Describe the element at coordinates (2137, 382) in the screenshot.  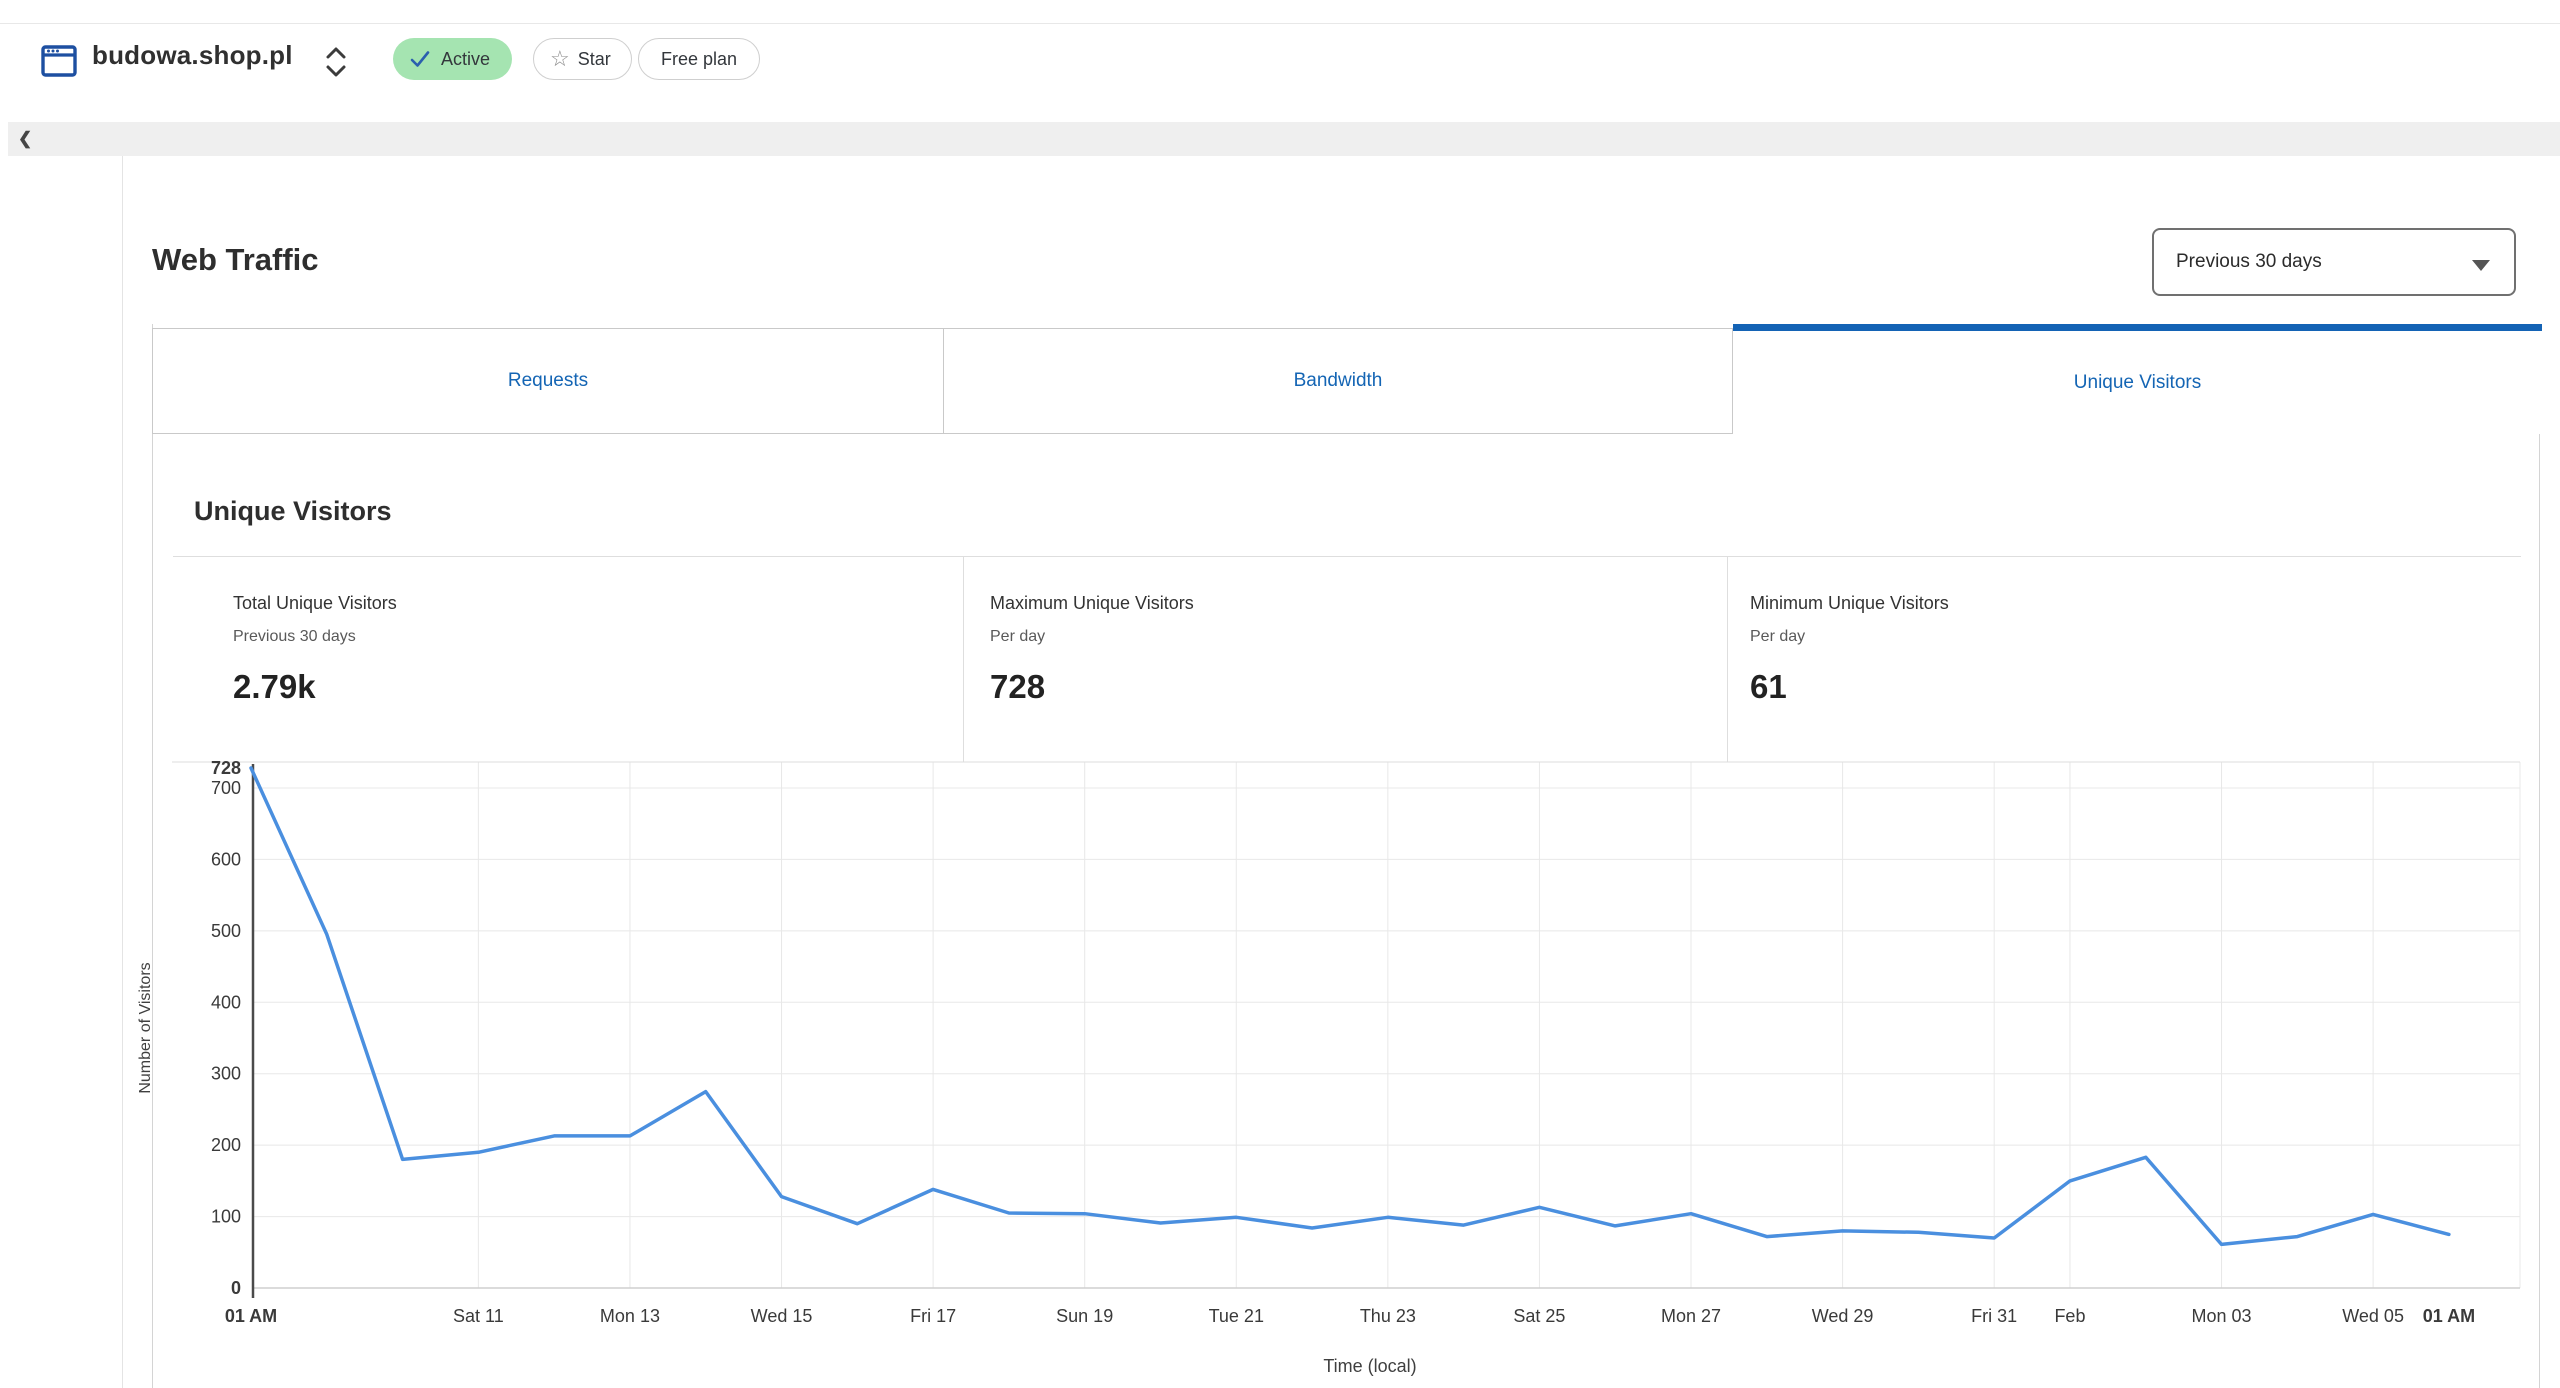
I see `tab-unique-visitors-label: Unique Visitors` at that location.